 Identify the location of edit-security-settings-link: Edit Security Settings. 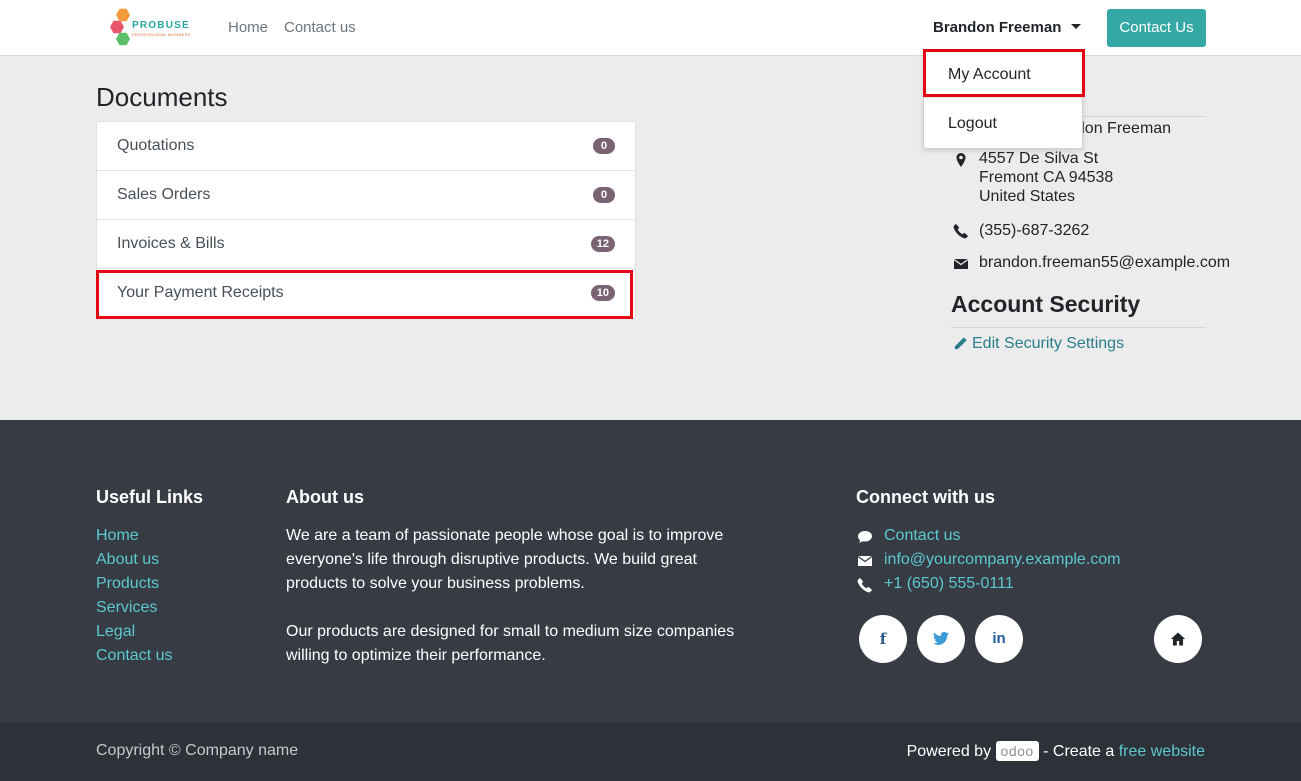
(1048, 344).